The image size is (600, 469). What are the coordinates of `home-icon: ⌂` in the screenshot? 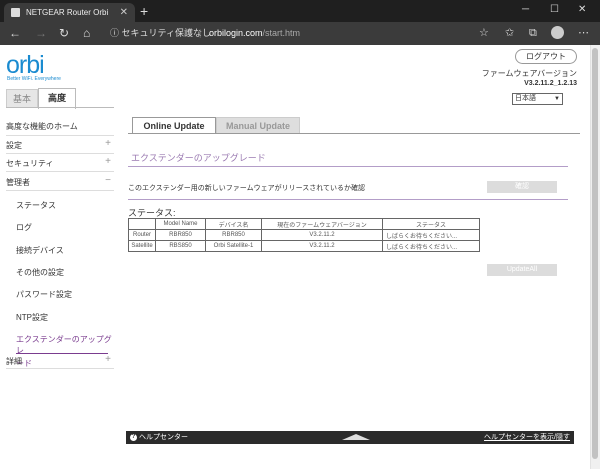 It's located at (86, 33).